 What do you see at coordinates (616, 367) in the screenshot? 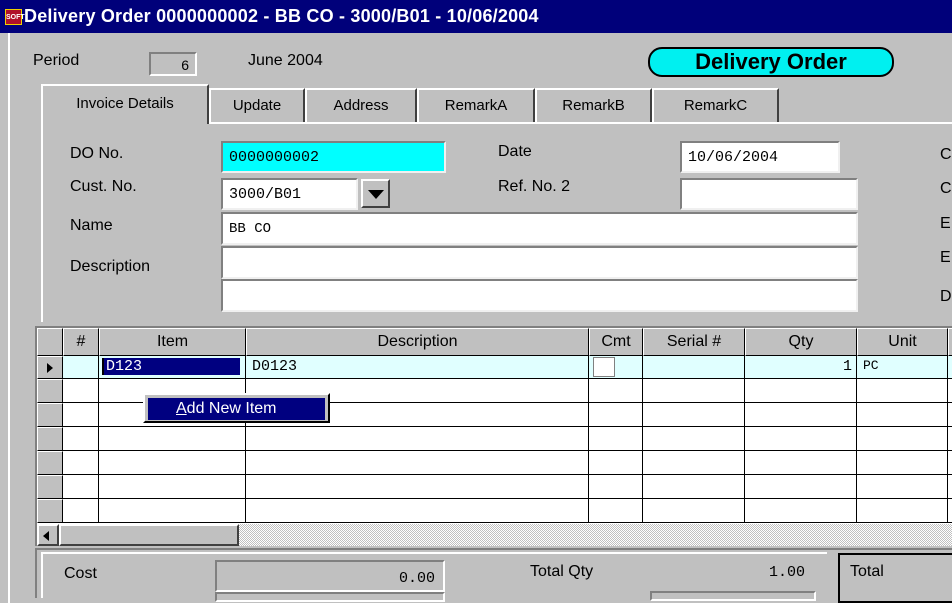
I see `cmt-cell` at bounding box center [616, 367].